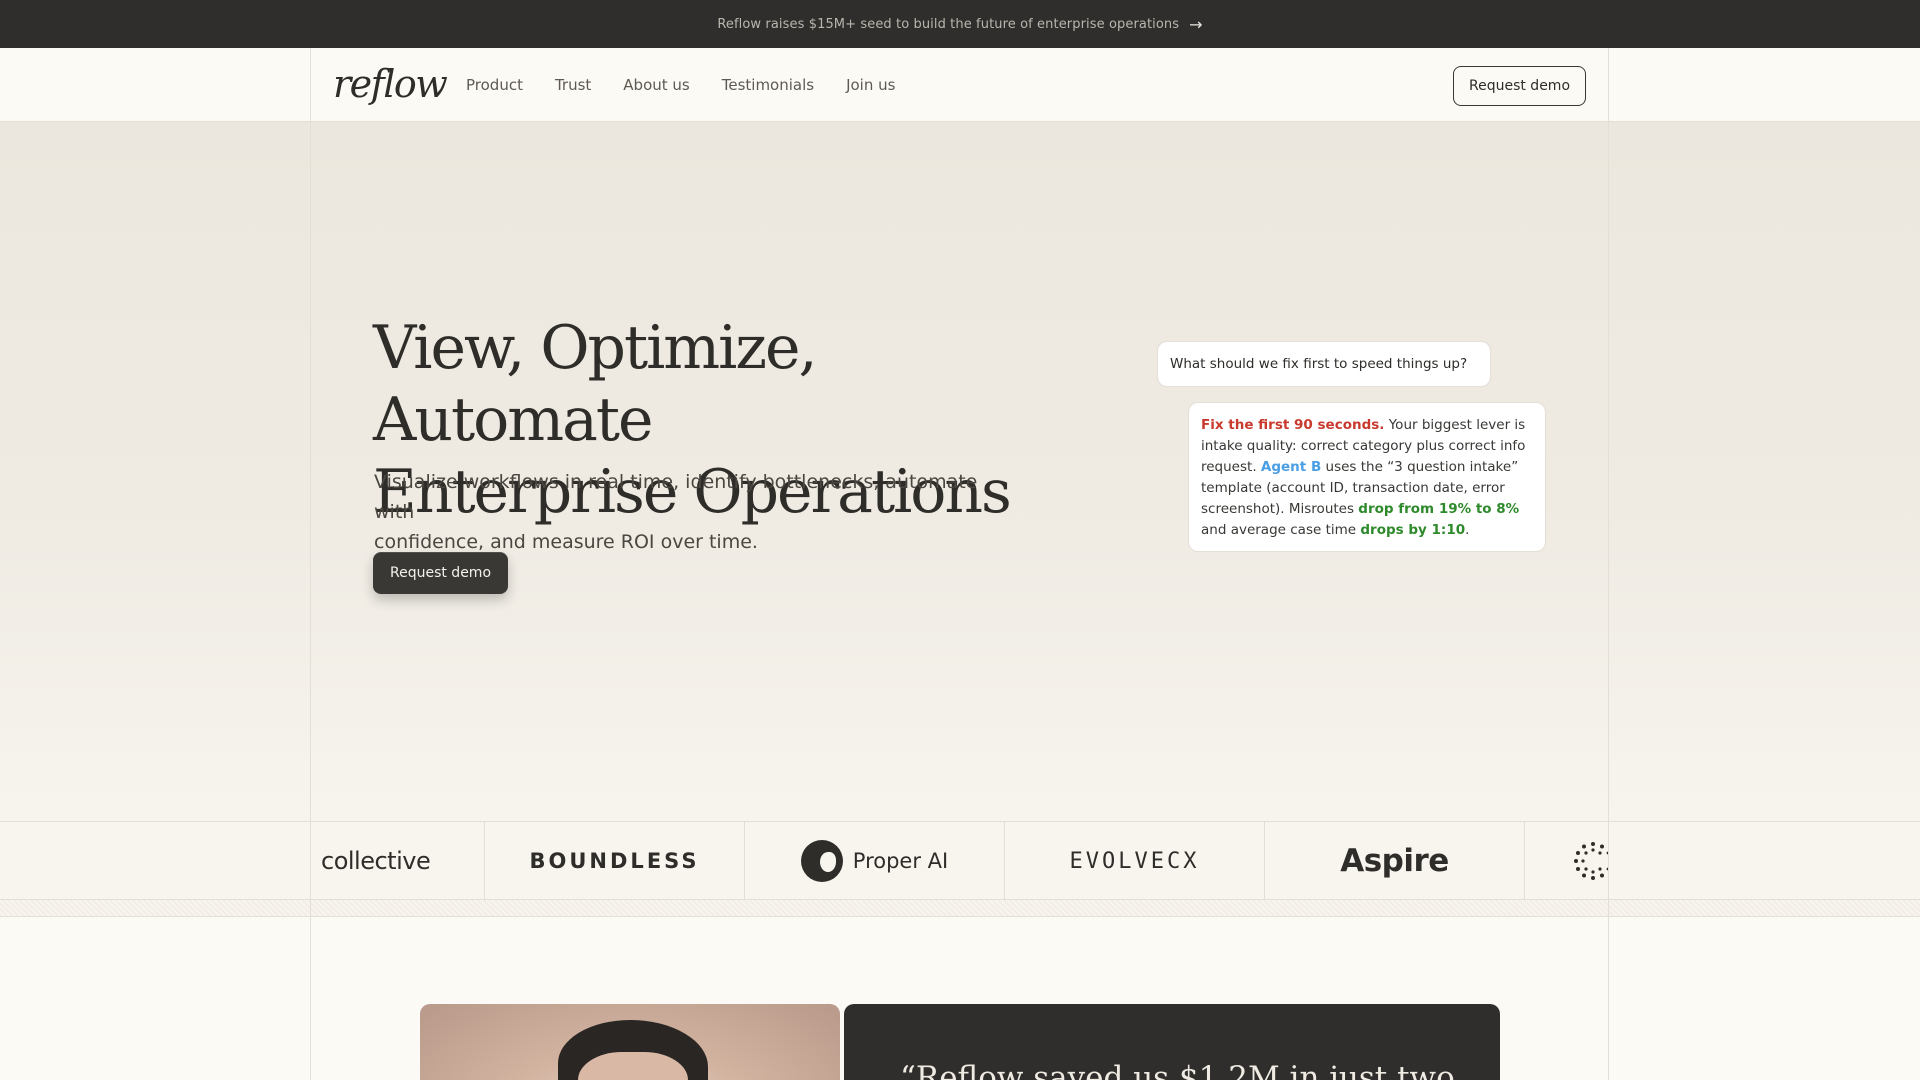  Describe the element at coordinates (566, 542) in the screenshot. I see `hero-subtitle-line-2: confidence, and measure ROI over time.` at that location.